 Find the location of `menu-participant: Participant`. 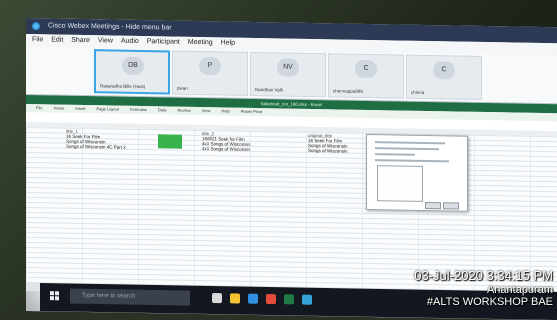

menu-participant: Participant is located at coordinates (163, 42).